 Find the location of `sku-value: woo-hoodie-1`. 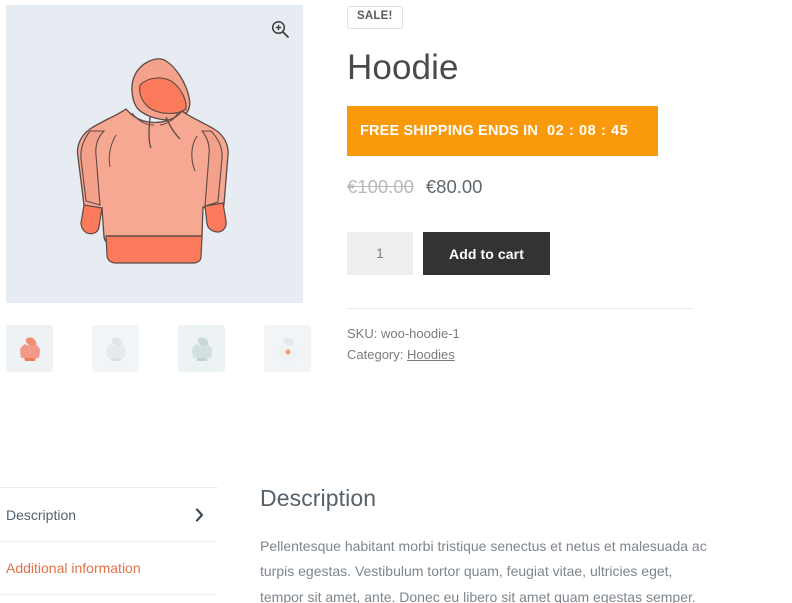

sku-value: woo-hoodie-1 is located at coordinates (420, 334).